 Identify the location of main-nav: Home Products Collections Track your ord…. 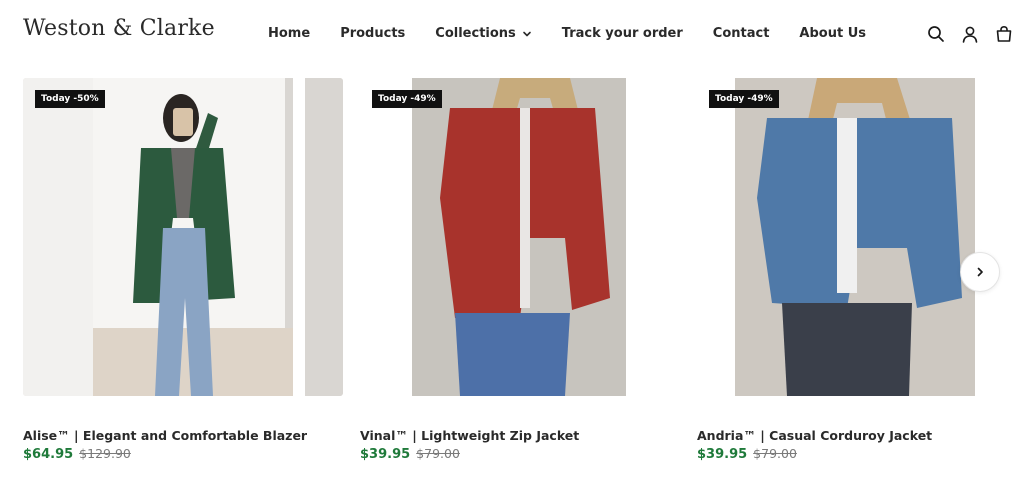
(582, 33).